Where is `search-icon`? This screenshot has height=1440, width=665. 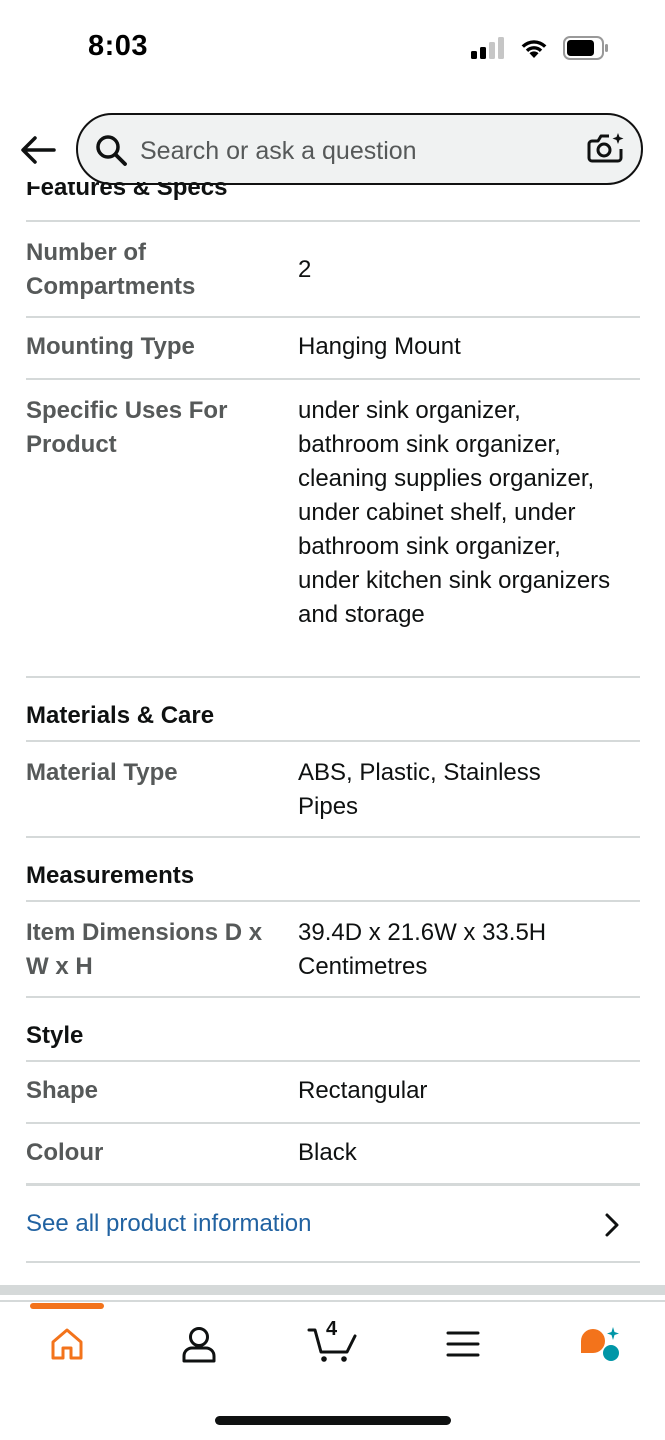 search-icon is located at coordinates (111, 150).